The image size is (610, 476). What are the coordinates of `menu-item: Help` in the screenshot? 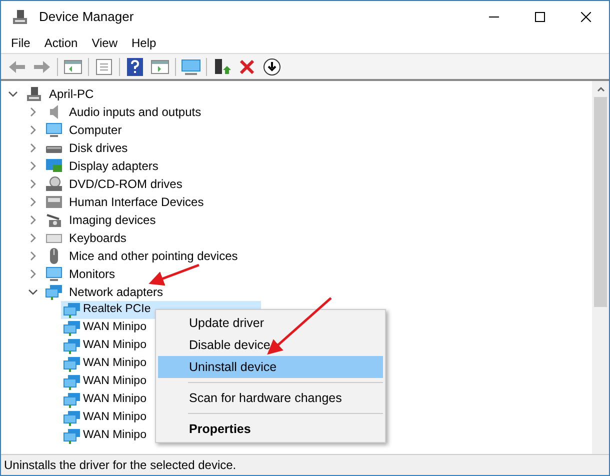 It's located at (144, 42).